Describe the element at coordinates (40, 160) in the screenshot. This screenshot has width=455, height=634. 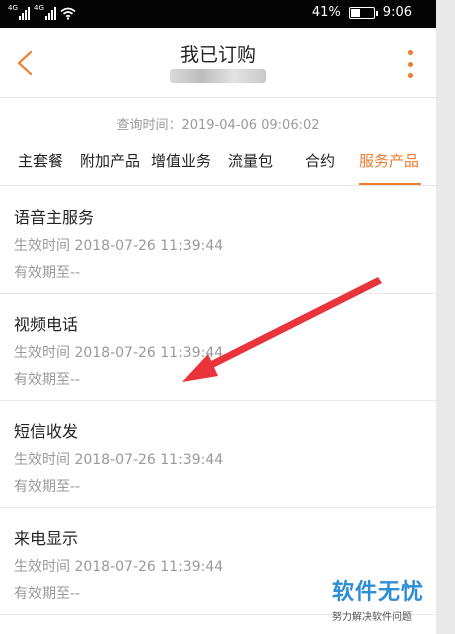
I see `tab-main-plan: 主套餐` at that location.